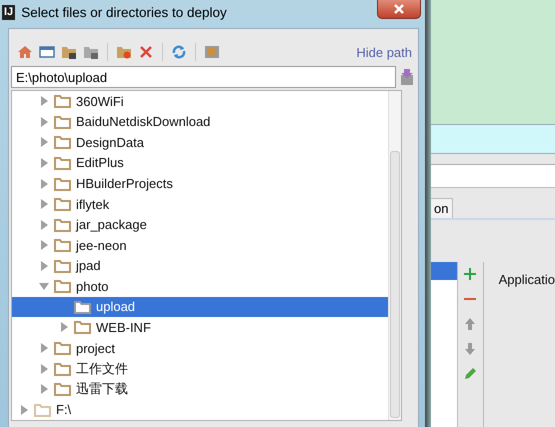 Image resolution: width=555 pixels, height=427 pixels. Describe the element at coordinates (470, 374) in the screenshot. I see `pencil-icon` at that location.